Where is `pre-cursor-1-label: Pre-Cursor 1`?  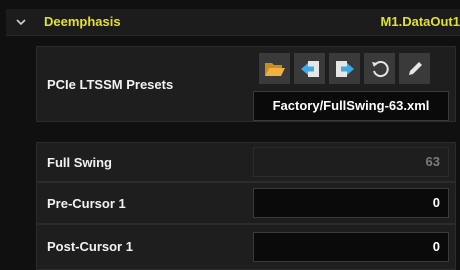 pre-cursor-1-label: Pre-Cursor 1 is located at coordinates (86, 203).